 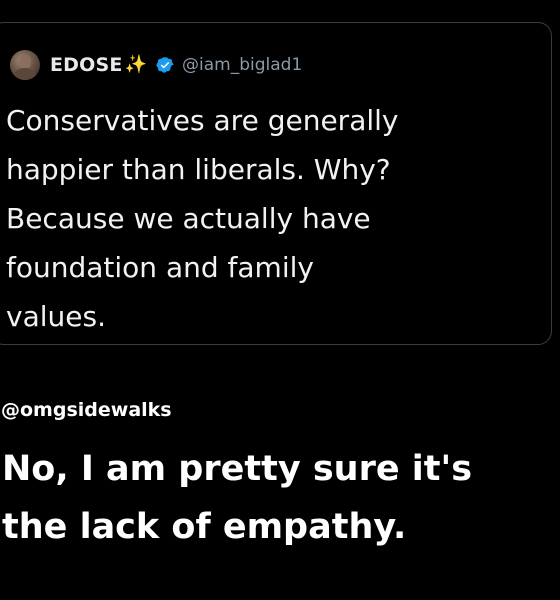 I want to click on verified-badge-icon, so click(x=165, y=65).